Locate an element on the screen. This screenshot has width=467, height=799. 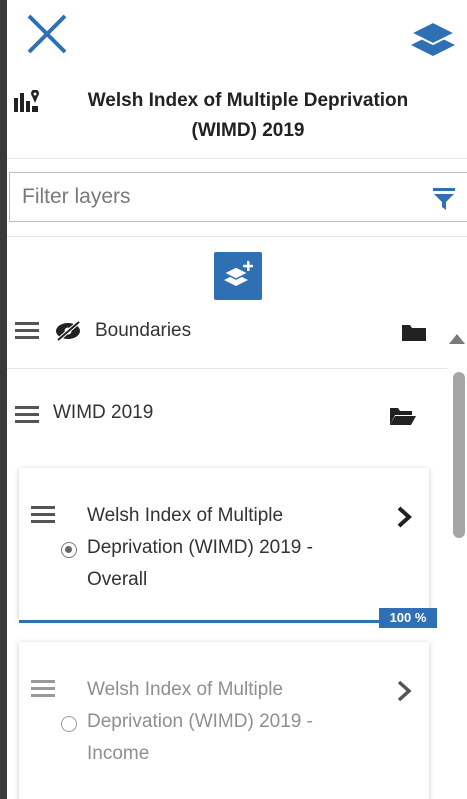
folder-closed-icon is located at coordinates (414, 332).